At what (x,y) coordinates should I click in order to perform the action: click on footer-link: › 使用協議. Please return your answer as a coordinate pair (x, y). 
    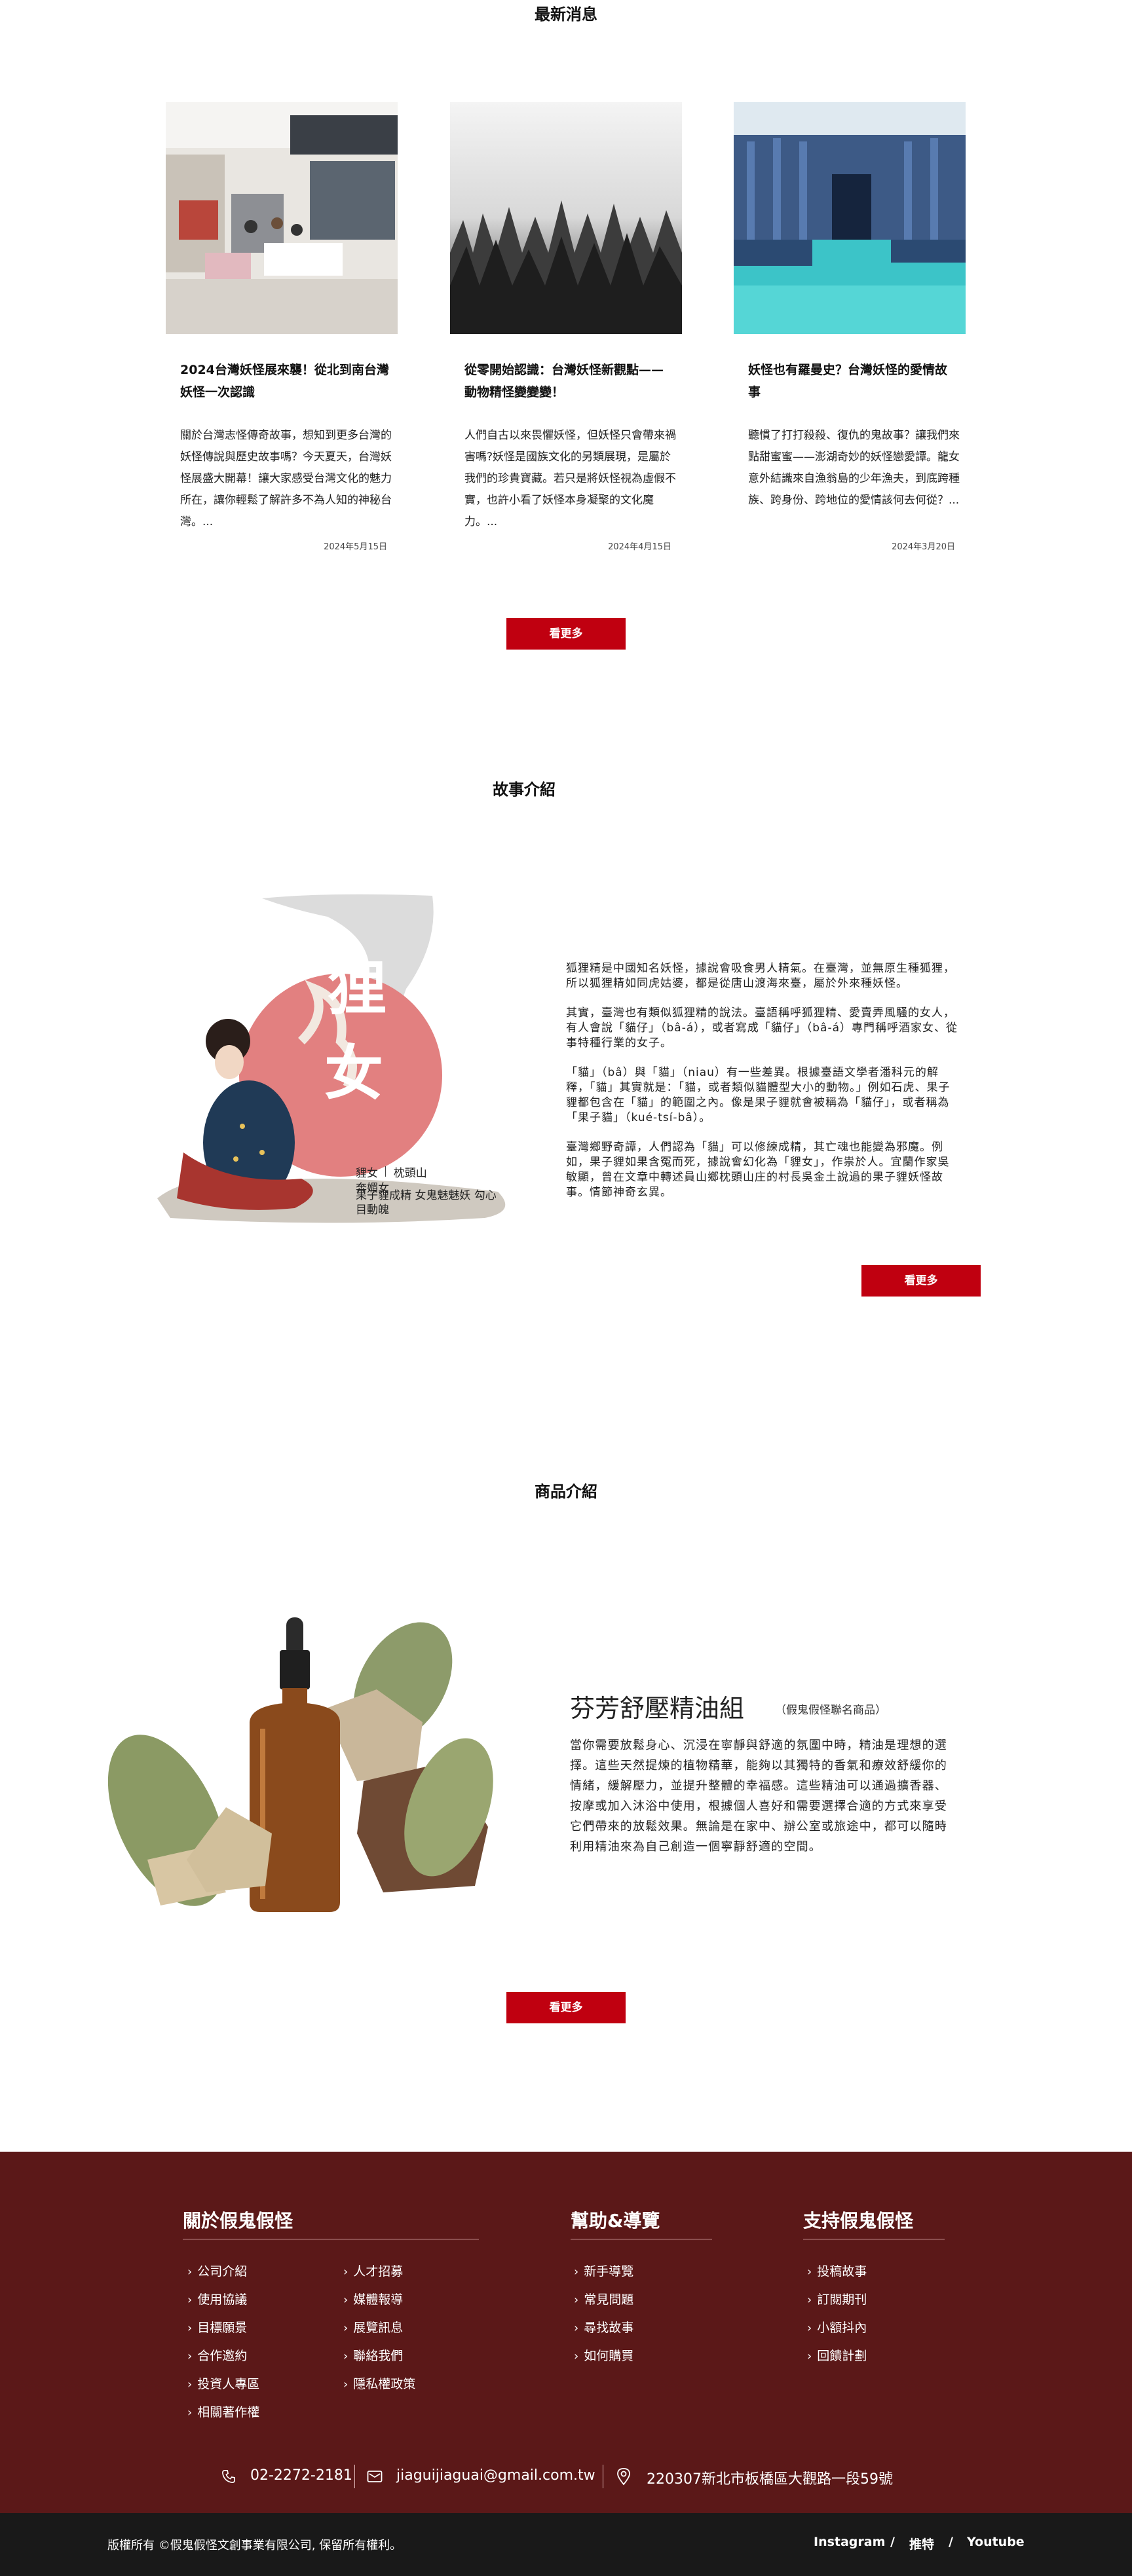
    Looking at the image, I should click on (217, 2299).